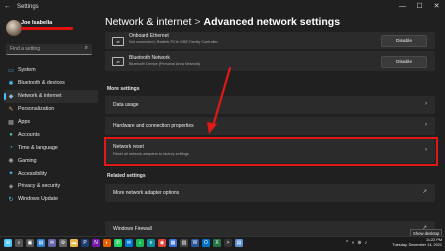  What do you see at coordinates (347, 243) in the screenshot?
I see `overflow-chevron-icon: ^` at bounding box center [347, 243].